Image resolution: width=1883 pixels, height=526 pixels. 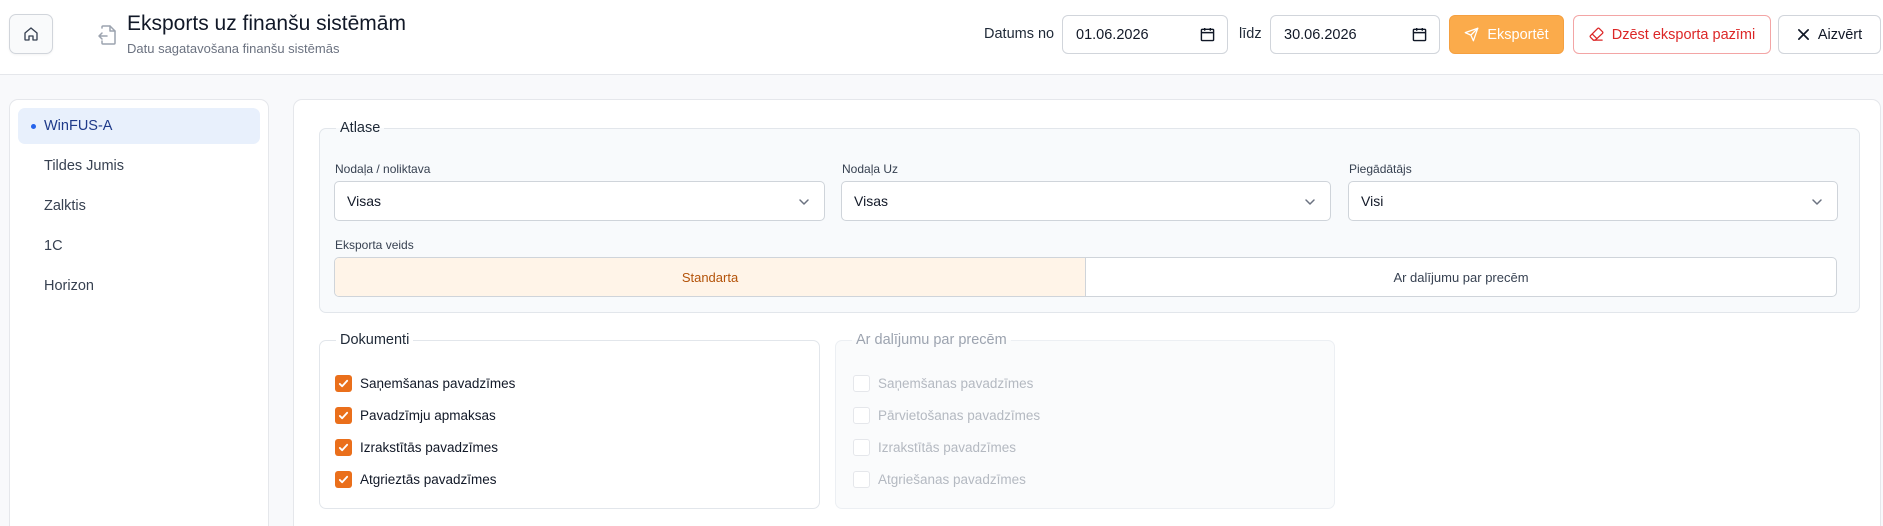 What do you see at coordinates (428, 415) in the screenshot?
I see `checkbox-label: Pavadzīmju apmaksas` at bounding box center [428, 415].